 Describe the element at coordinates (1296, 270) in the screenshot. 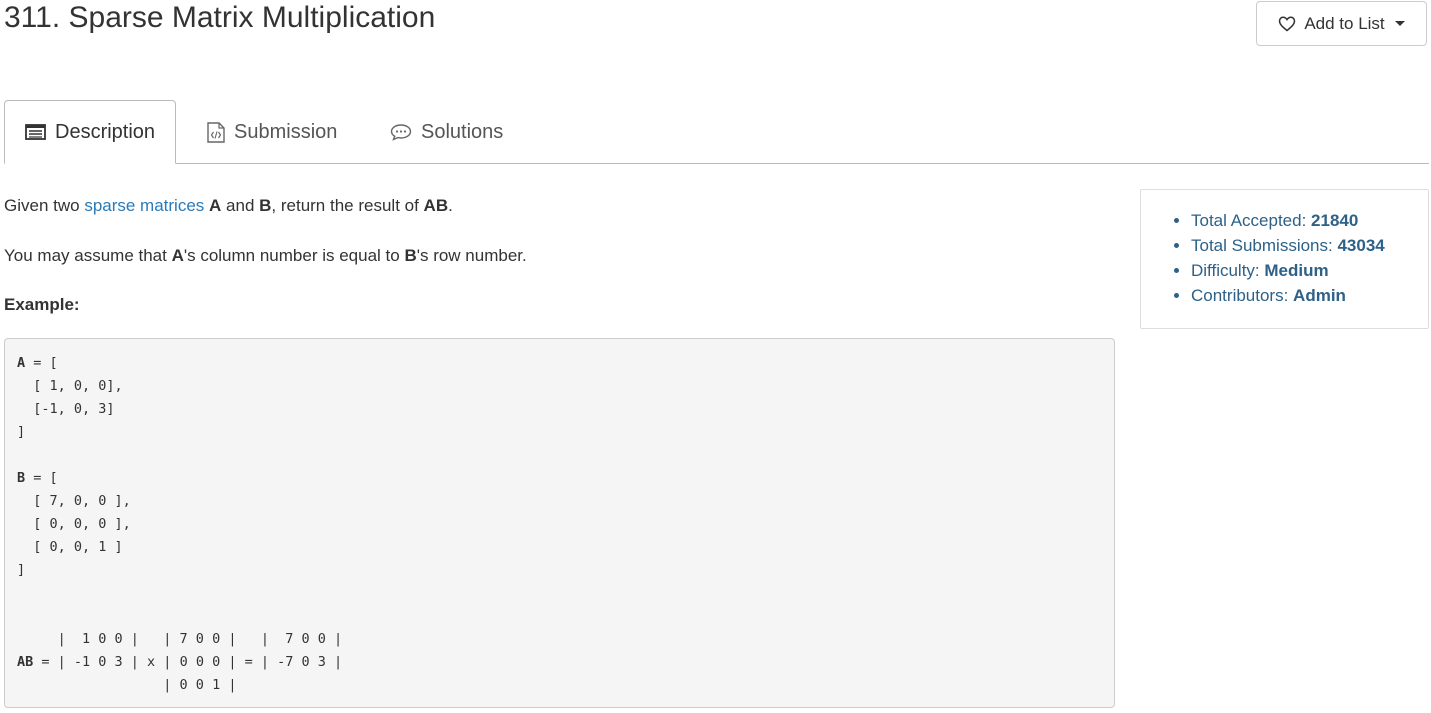

I see `stat-value: Medium` at that location.